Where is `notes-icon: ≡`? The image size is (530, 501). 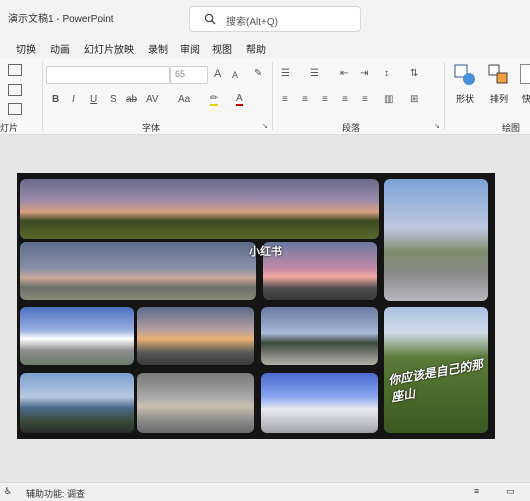 notes-icon: ≡ is located at coordinates (476, 491).